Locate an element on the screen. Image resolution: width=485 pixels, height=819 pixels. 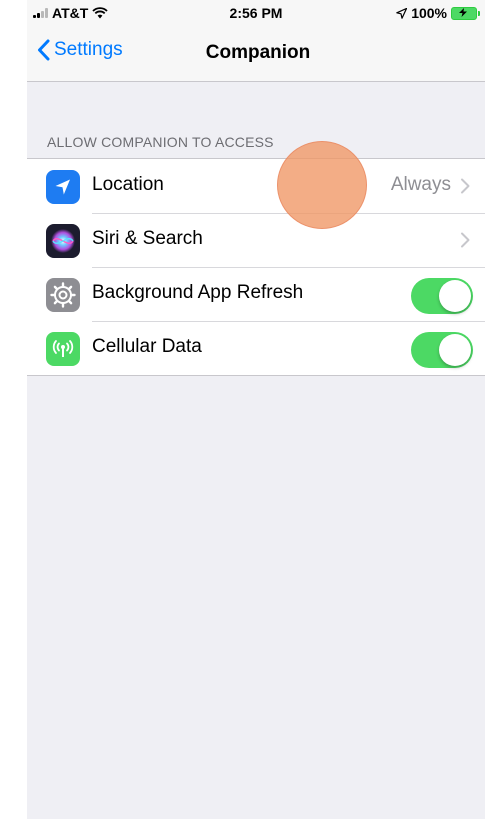
location-row: Location Always is located at coordinates (256, 186).